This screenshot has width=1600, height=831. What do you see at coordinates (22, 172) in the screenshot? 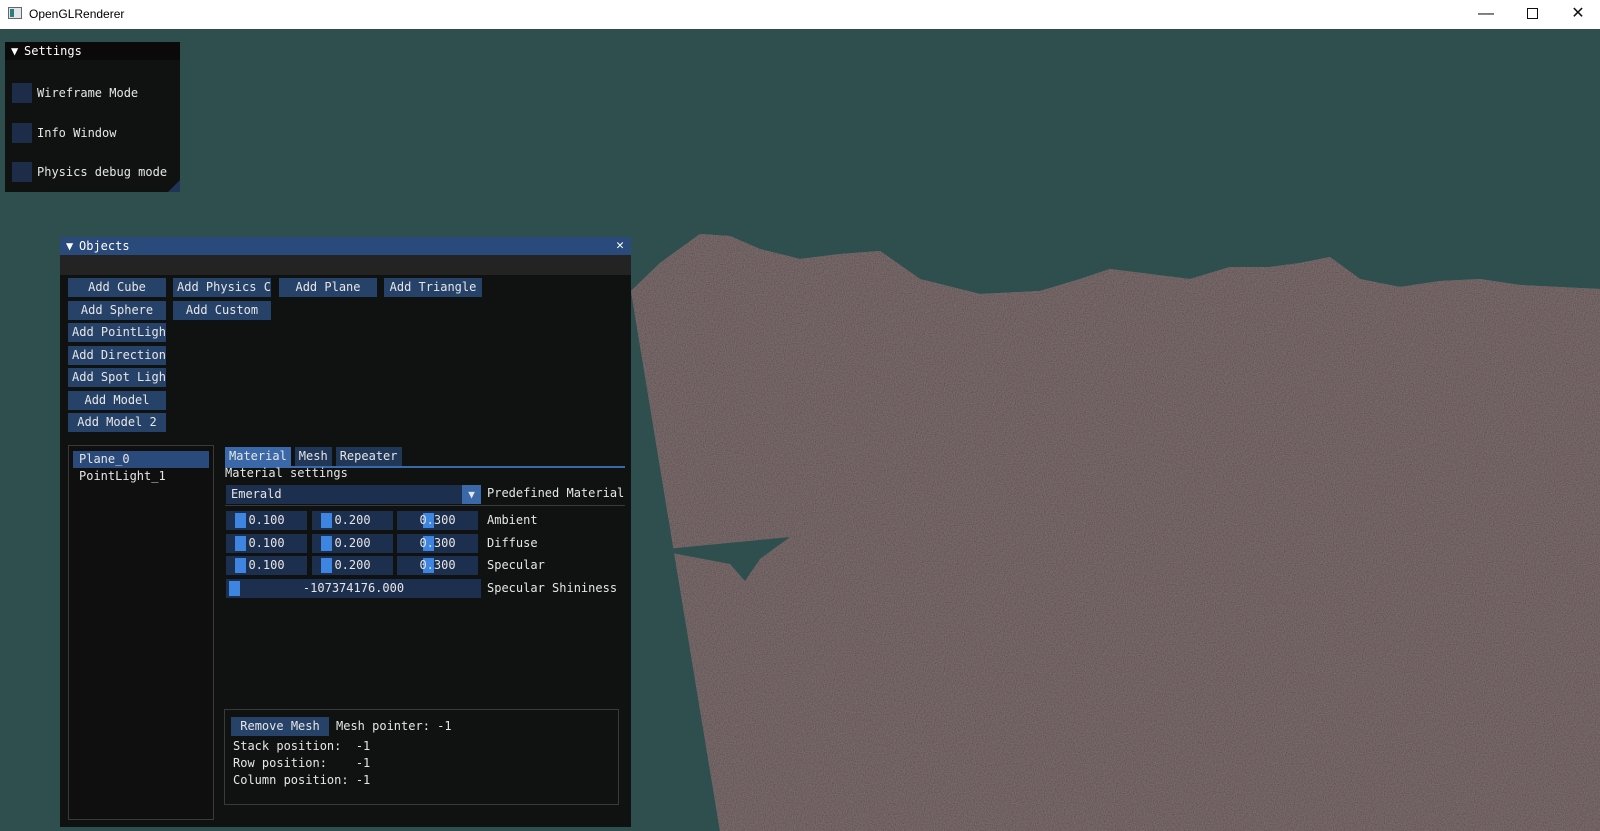
I see `physics-debug-checkbox` at bounding box center [22, 172].